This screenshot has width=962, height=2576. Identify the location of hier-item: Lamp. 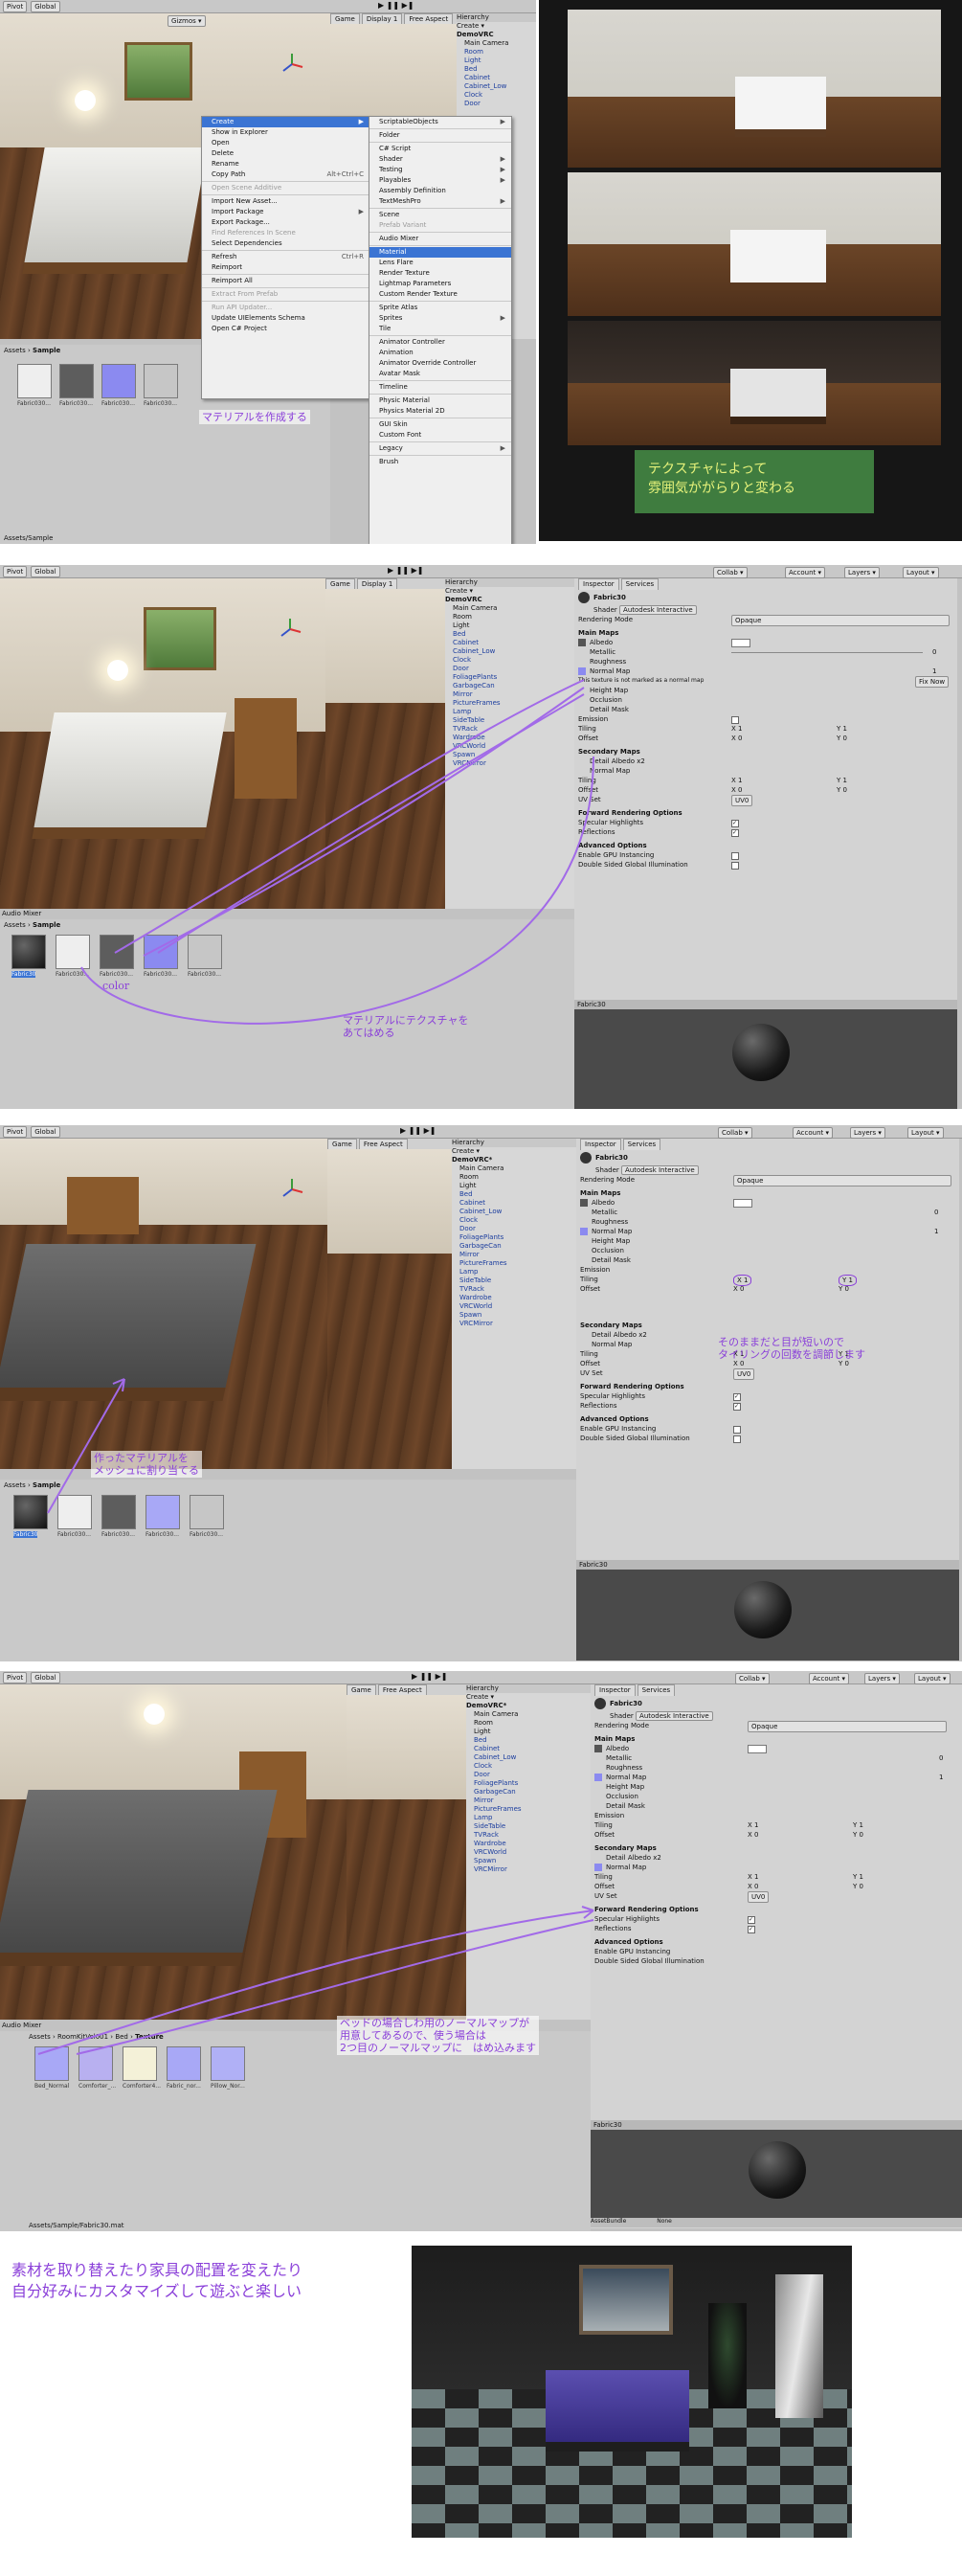
(528, 1818).